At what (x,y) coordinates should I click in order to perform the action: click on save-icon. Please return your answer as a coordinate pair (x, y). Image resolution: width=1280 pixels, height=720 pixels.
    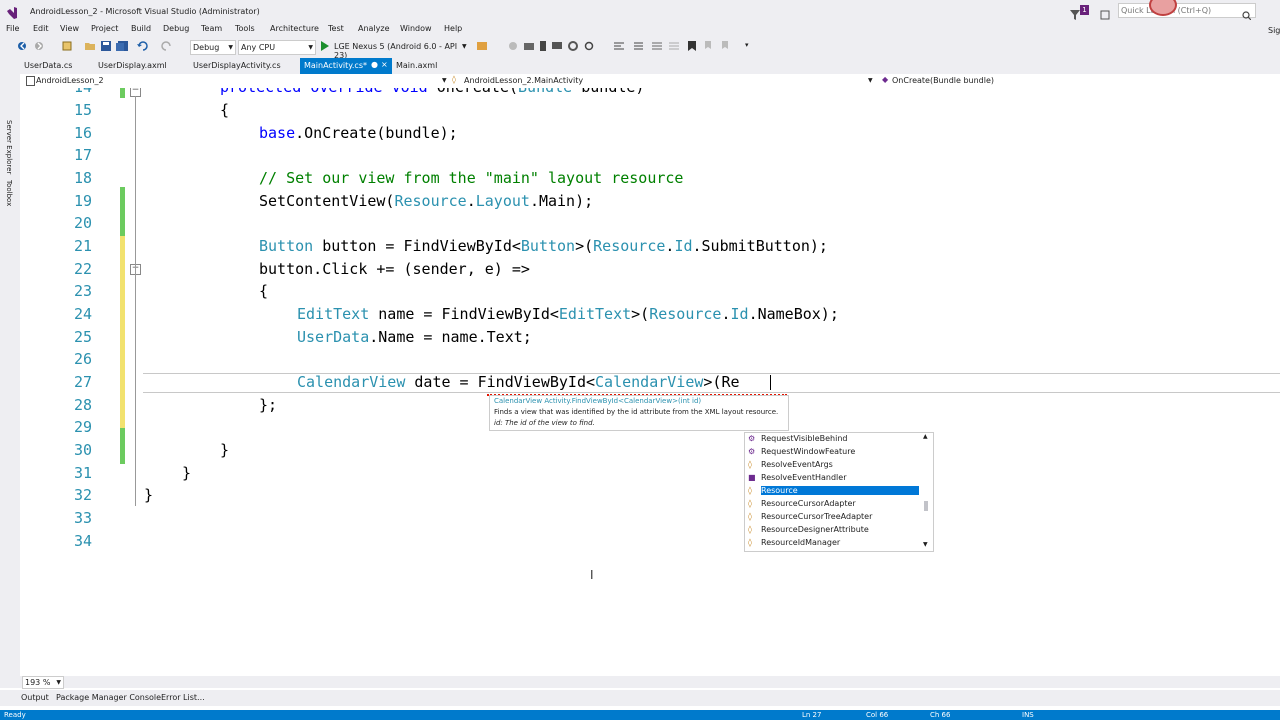
    Looking at the image, I should click on (106, 47).